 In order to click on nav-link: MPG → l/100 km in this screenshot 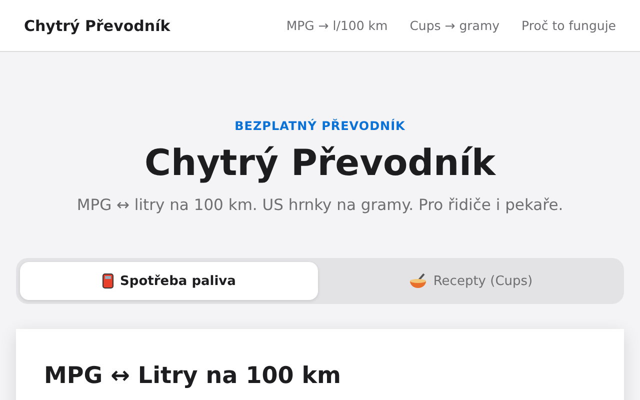, I will do `click(337, 25)`.